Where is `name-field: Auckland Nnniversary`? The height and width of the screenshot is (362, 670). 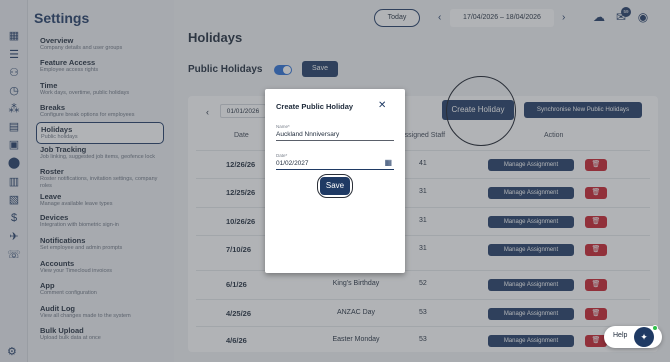 name-field: Auckland Nnniversary is located at coordinates (335, 135).